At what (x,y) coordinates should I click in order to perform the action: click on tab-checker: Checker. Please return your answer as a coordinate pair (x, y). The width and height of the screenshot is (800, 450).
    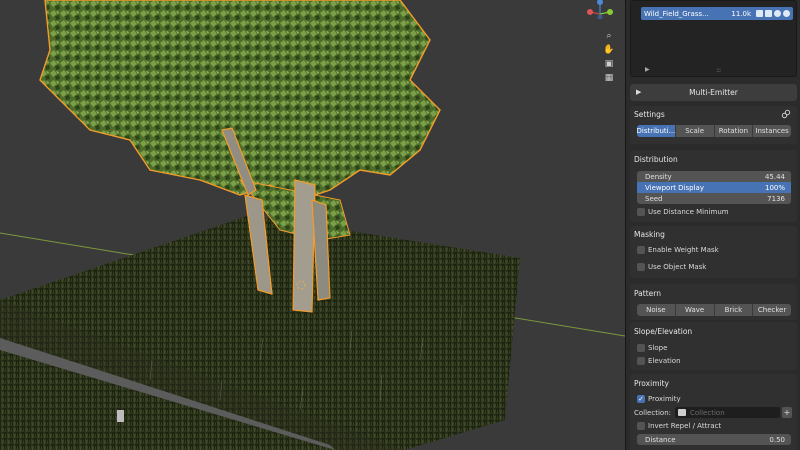
    Looking at the image, I should click on (772, 310).